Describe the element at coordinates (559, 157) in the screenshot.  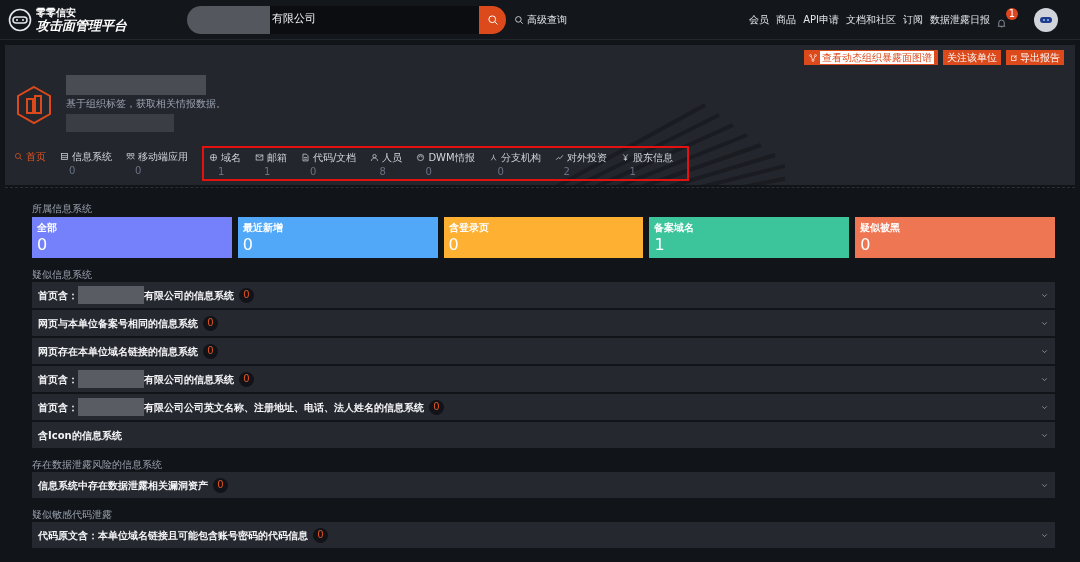
I see `trend-line-icon` at that location.